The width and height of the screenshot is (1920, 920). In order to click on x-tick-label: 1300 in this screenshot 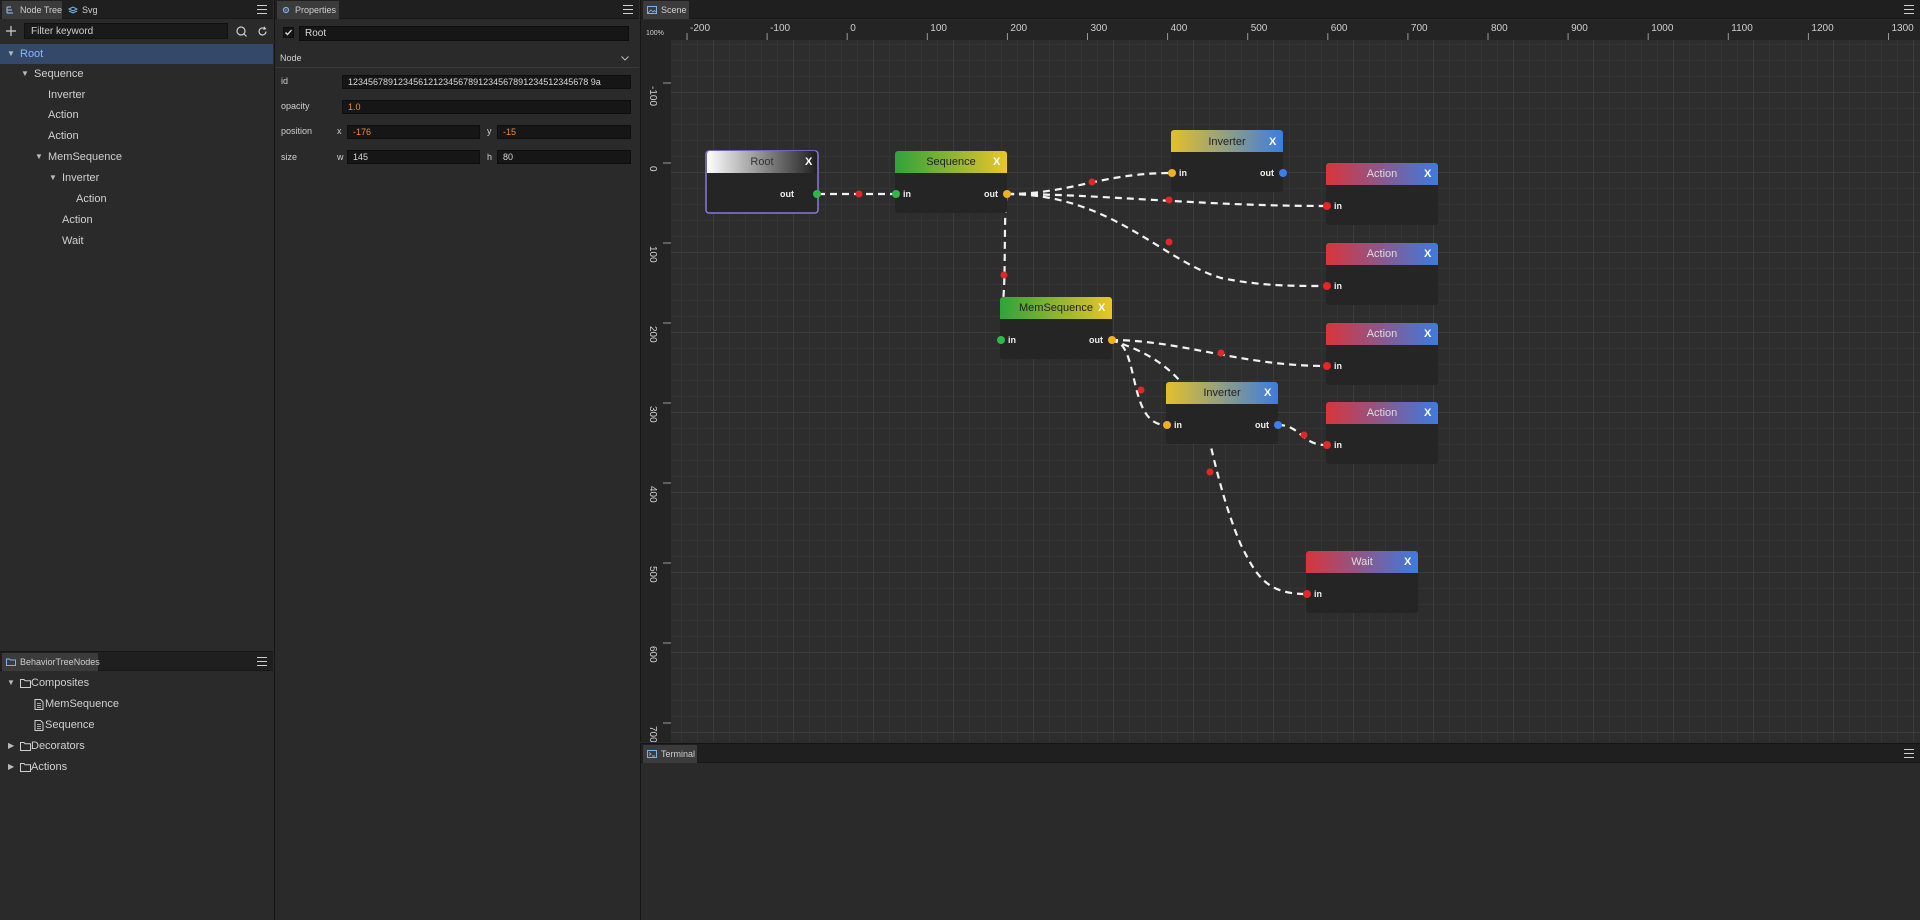, I will do `click(1903, 28)`.